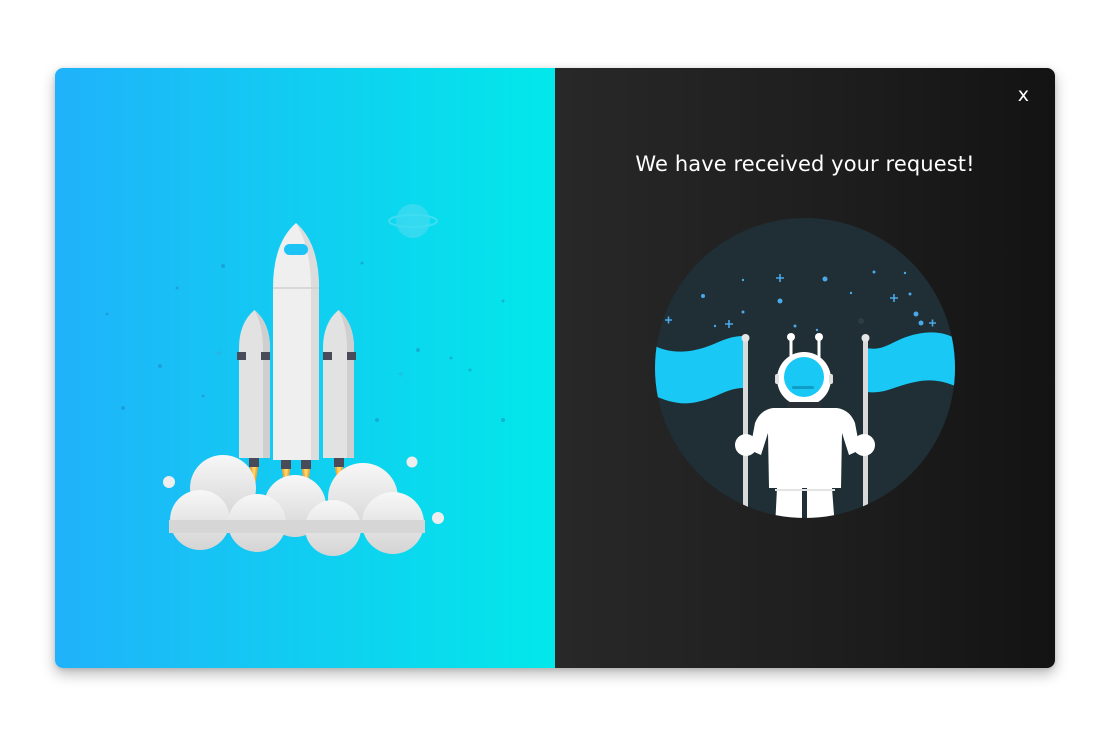  Describe the element at coordinates (413, 221) in the screenshot. I see `faint-planet-icon` at that location.